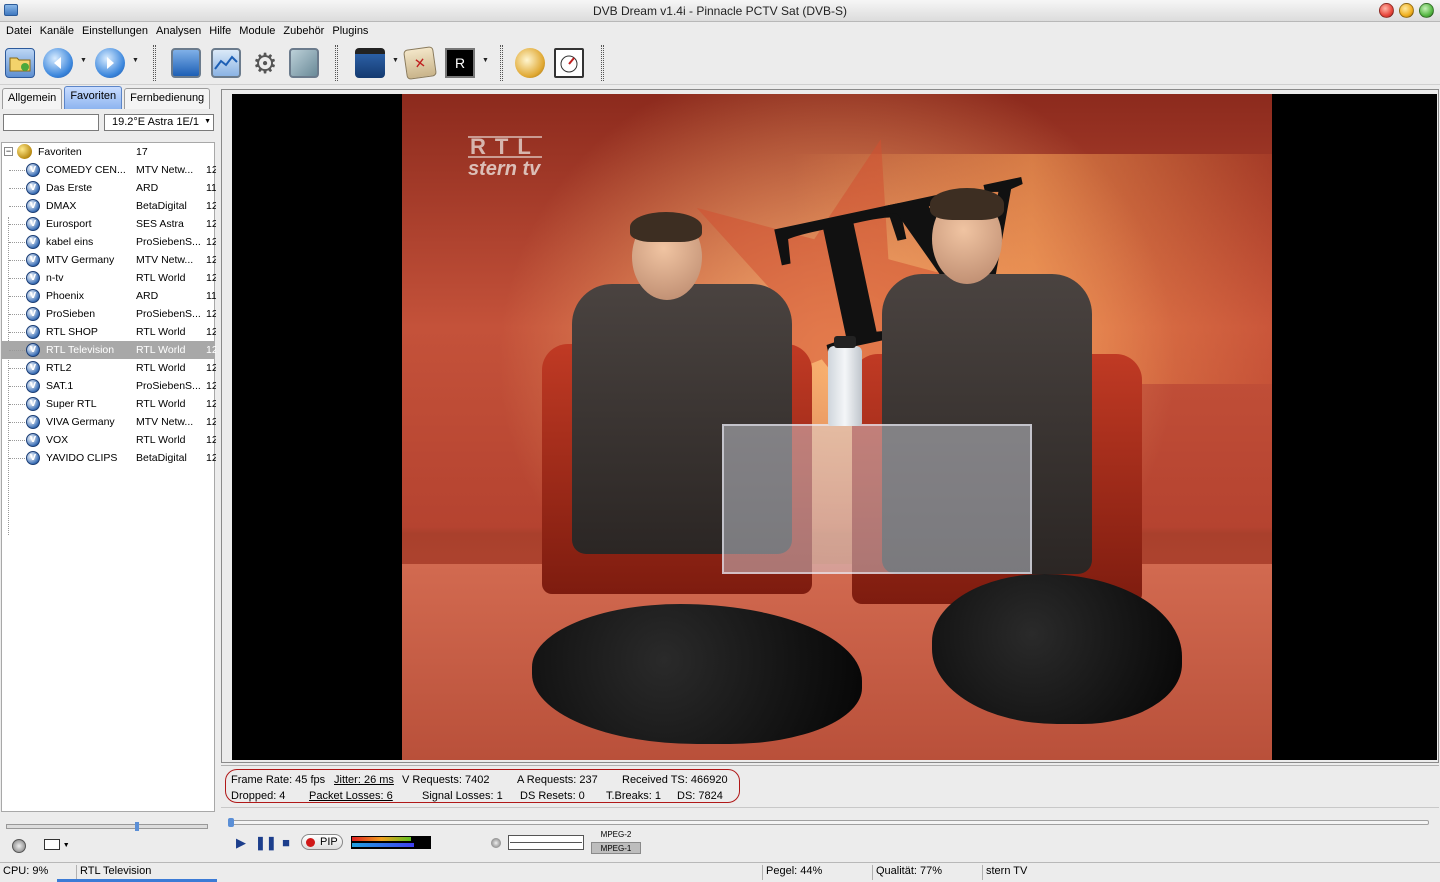 This screenshot has height=882, width=1440. I want to click on forward-dropdown-chevron-icon: ▼, so click(136, 60).